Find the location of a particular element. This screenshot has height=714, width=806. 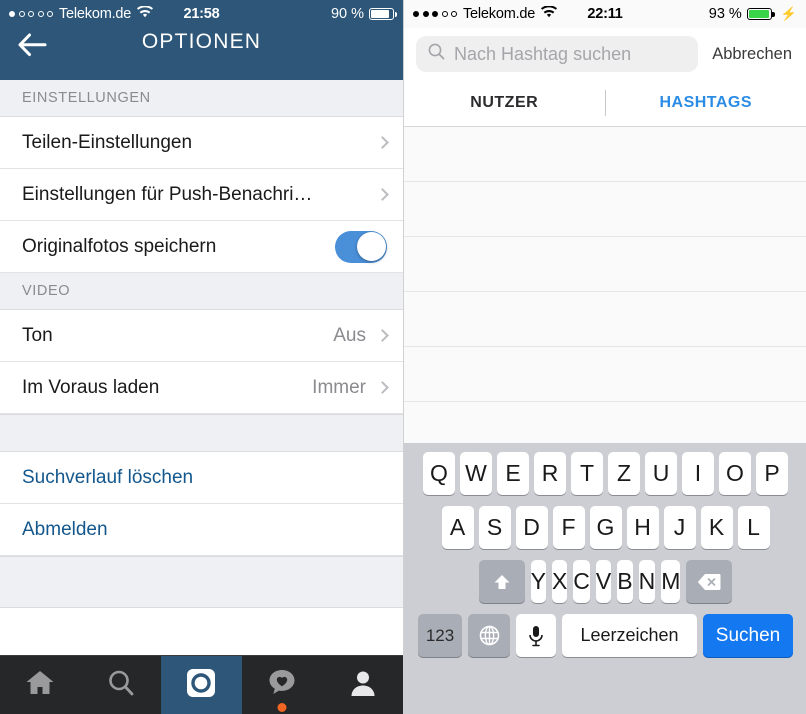

row-im-voraus-laden: Im Voraus laden Immer is located at coordinates (201, 388).